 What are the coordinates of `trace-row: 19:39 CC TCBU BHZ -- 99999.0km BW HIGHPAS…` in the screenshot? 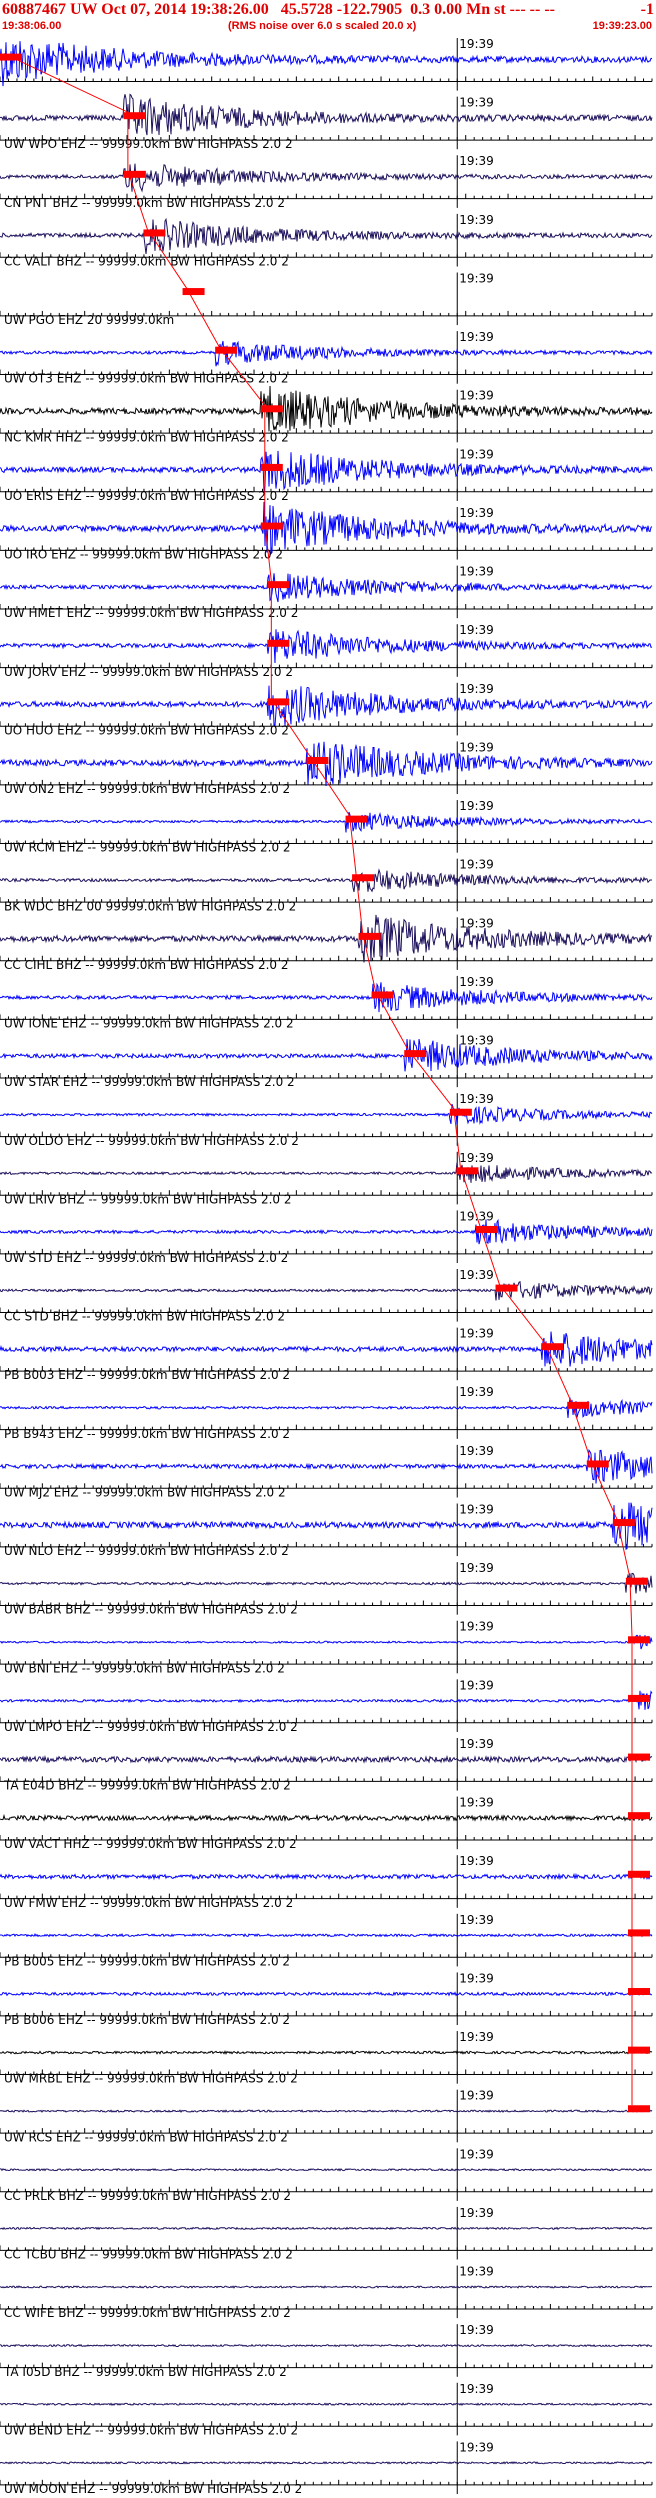 It's located at (326, 2234).